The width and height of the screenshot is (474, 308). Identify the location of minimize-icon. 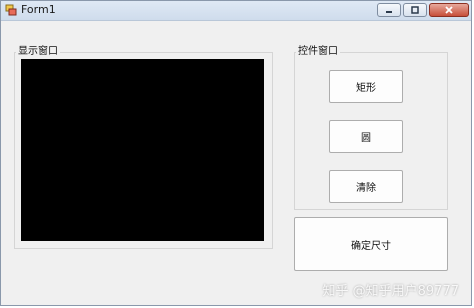
(389, 12).